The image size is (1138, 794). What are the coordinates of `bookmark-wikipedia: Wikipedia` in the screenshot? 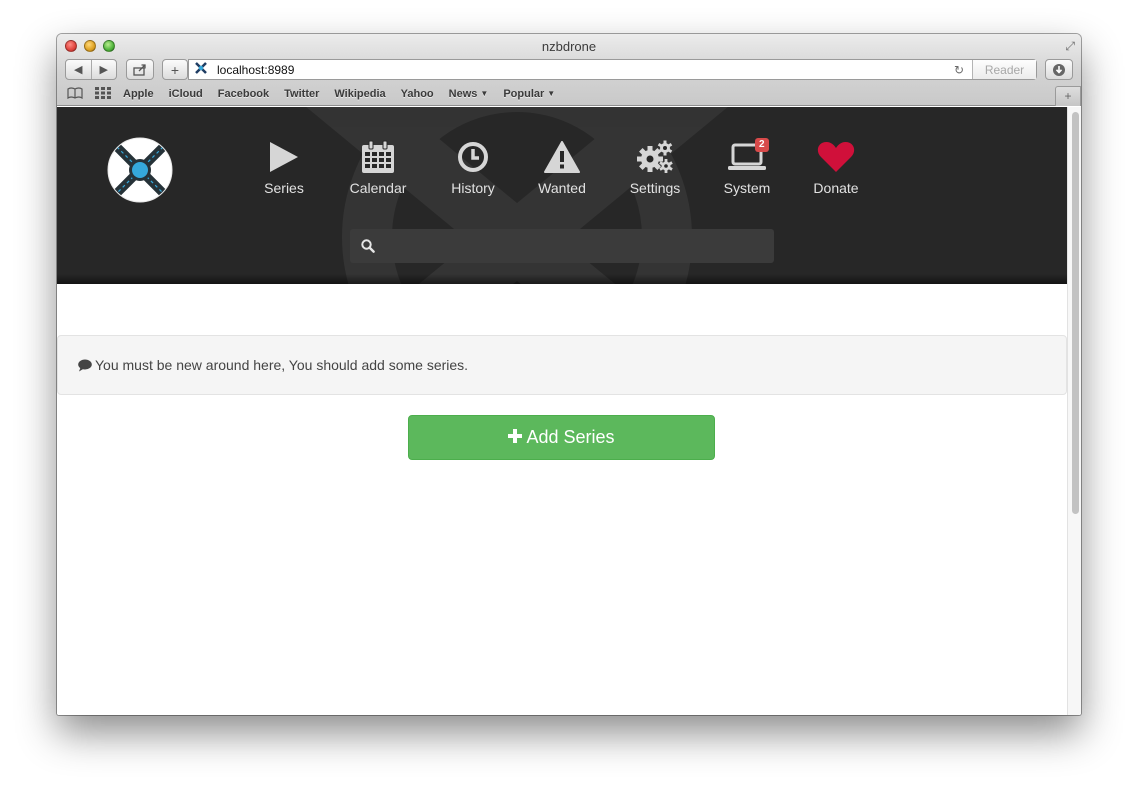 It's located at (359, 94).